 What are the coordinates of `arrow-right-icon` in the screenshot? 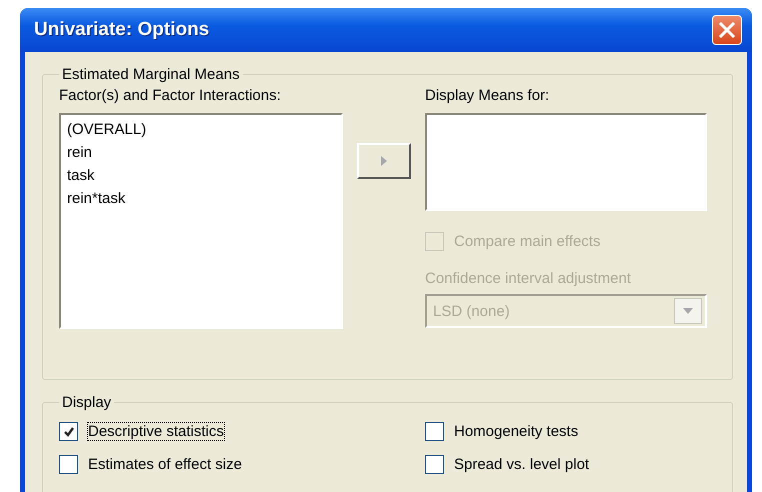 It's located at (384, 161).